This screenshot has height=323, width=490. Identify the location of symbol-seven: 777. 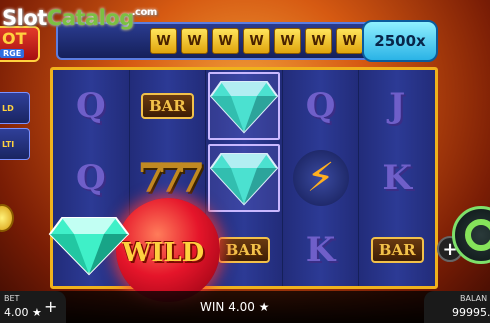
(171, 178).